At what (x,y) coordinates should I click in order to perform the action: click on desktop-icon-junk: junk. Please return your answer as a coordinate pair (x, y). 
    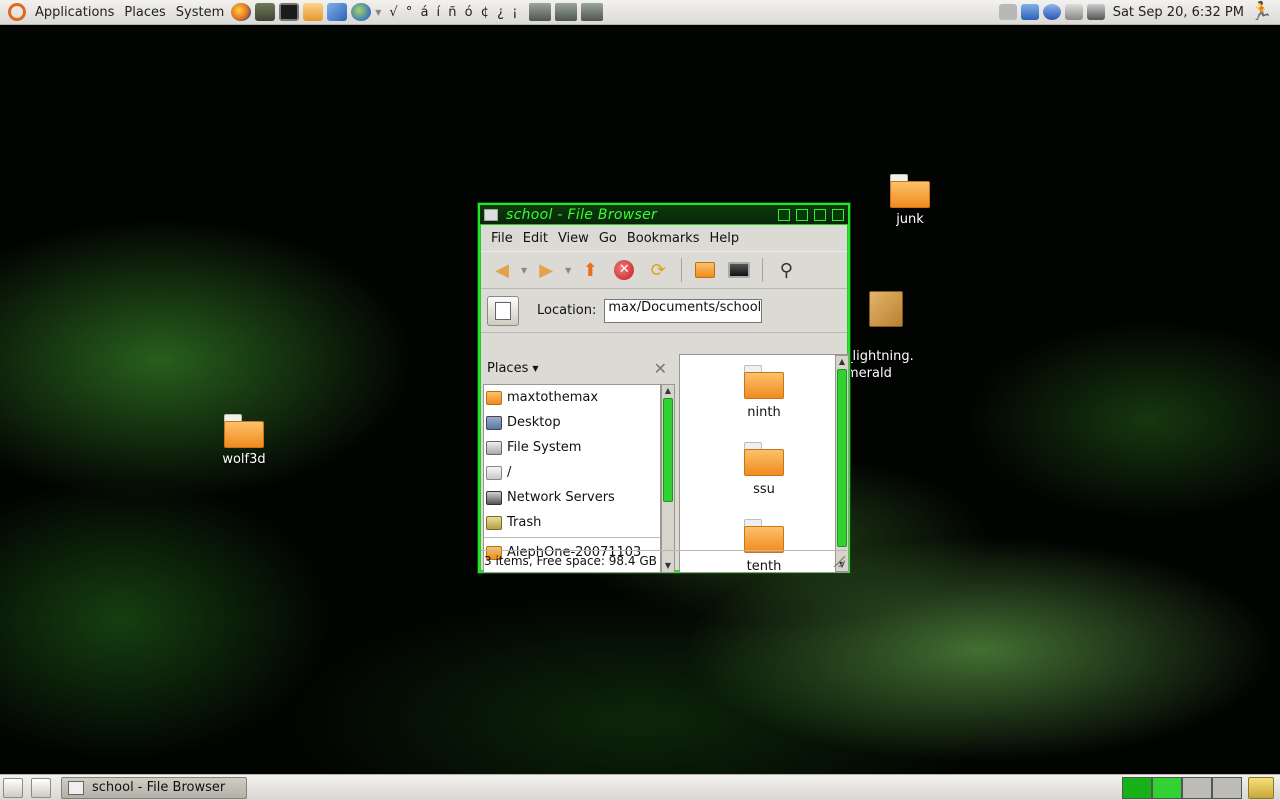
    Looking at the image, I should click on (910, 200).